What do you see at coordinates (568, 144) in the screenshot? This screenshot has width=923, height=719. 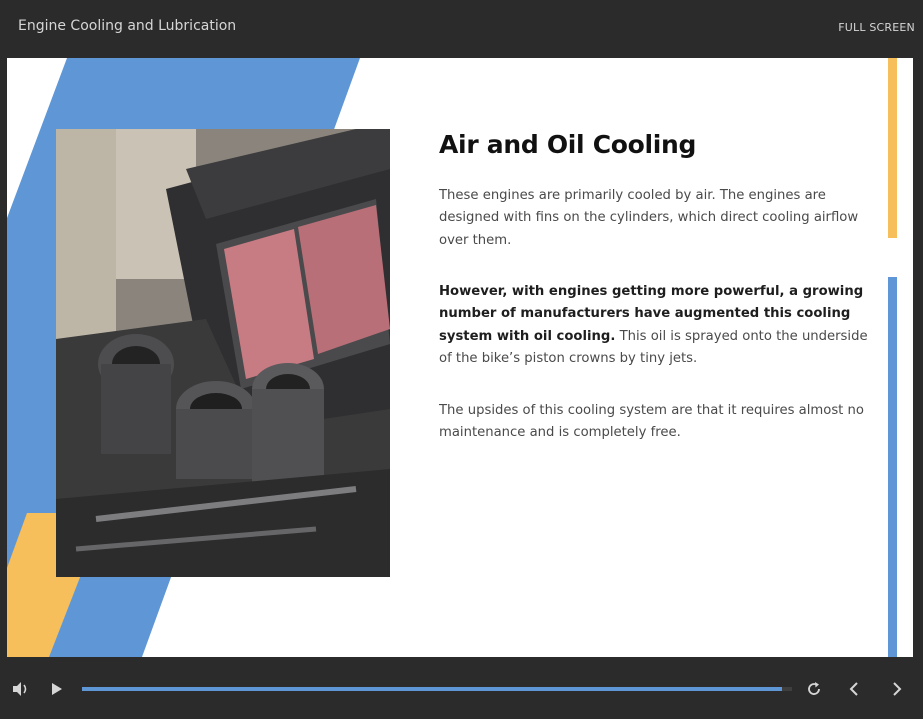 I see `slide-heading: Air and Oil Cooling` at bounding box center [568, 144].